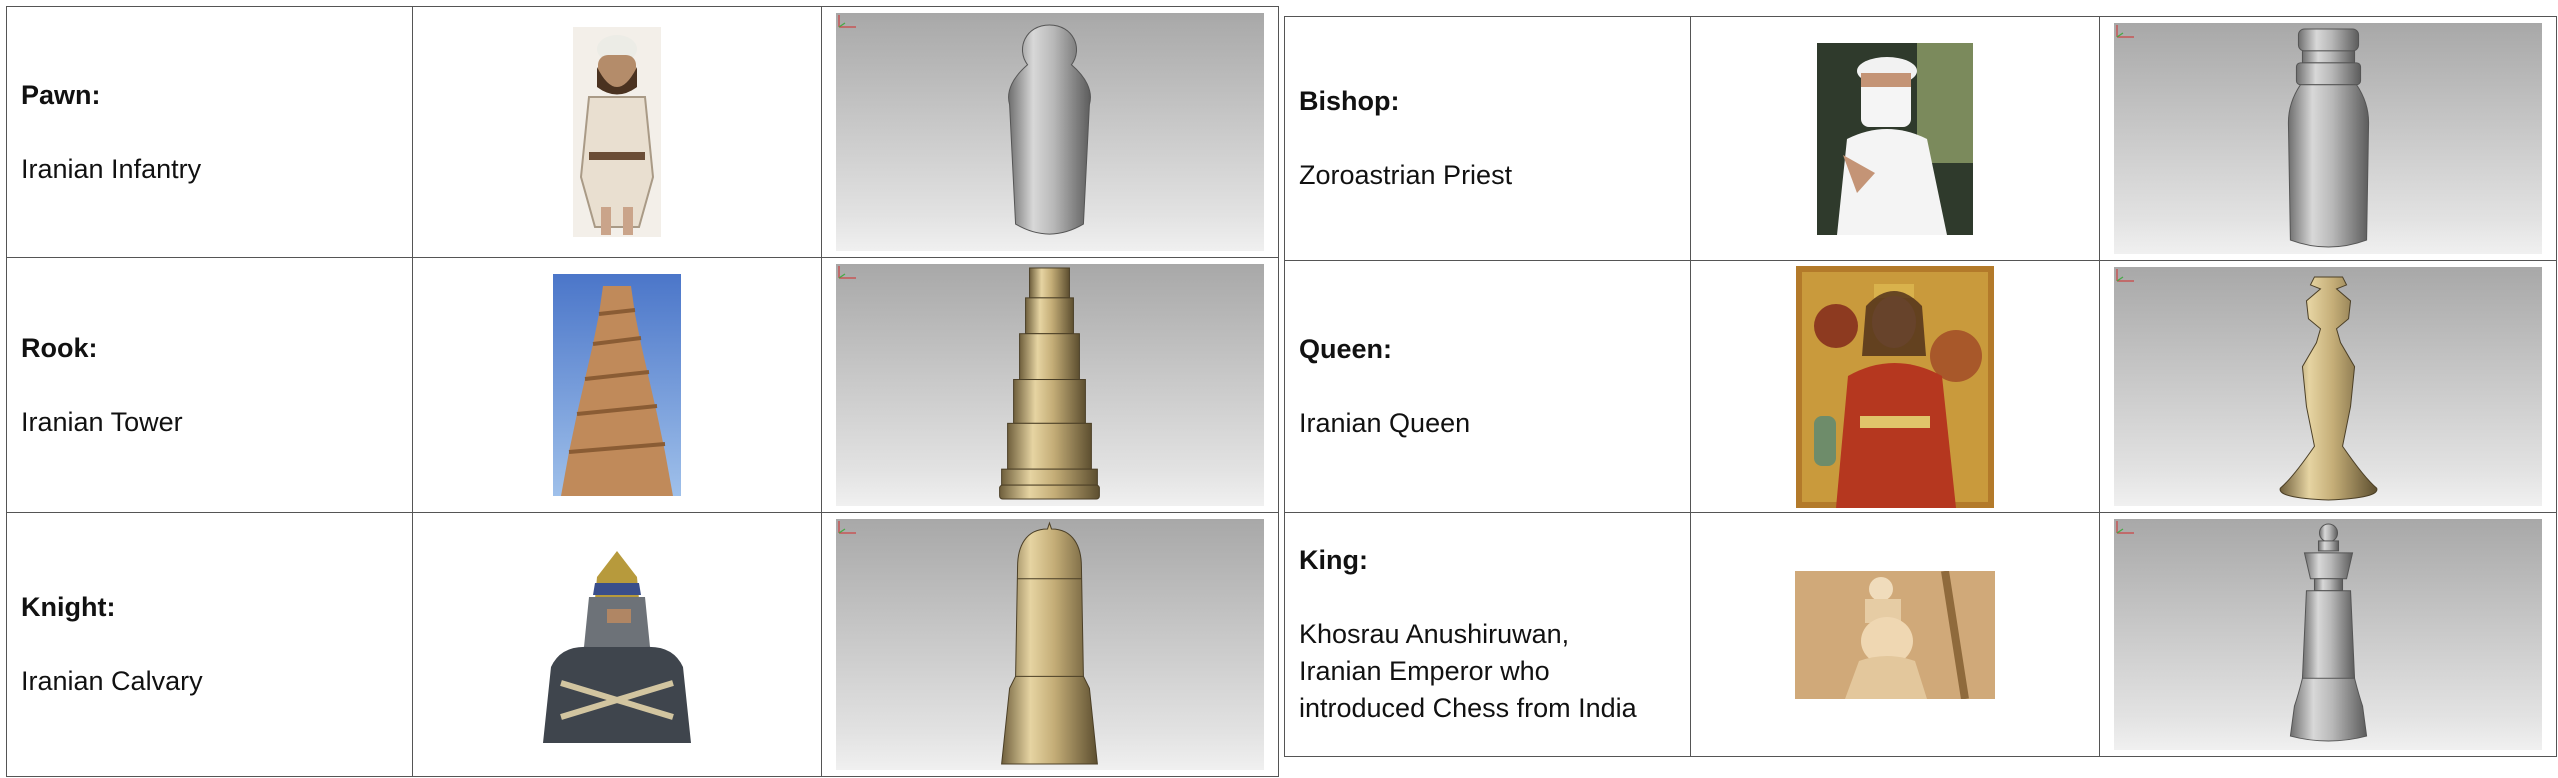  I want to click on bishop-3d-model, so click(2328, 138).